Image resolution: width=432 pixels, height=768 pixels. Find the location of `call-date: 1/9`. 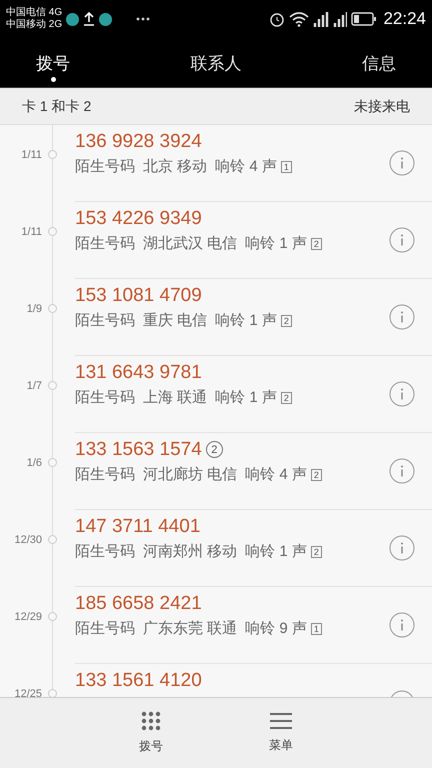

call-date: 1/9 is located at coordinates (34, 309).